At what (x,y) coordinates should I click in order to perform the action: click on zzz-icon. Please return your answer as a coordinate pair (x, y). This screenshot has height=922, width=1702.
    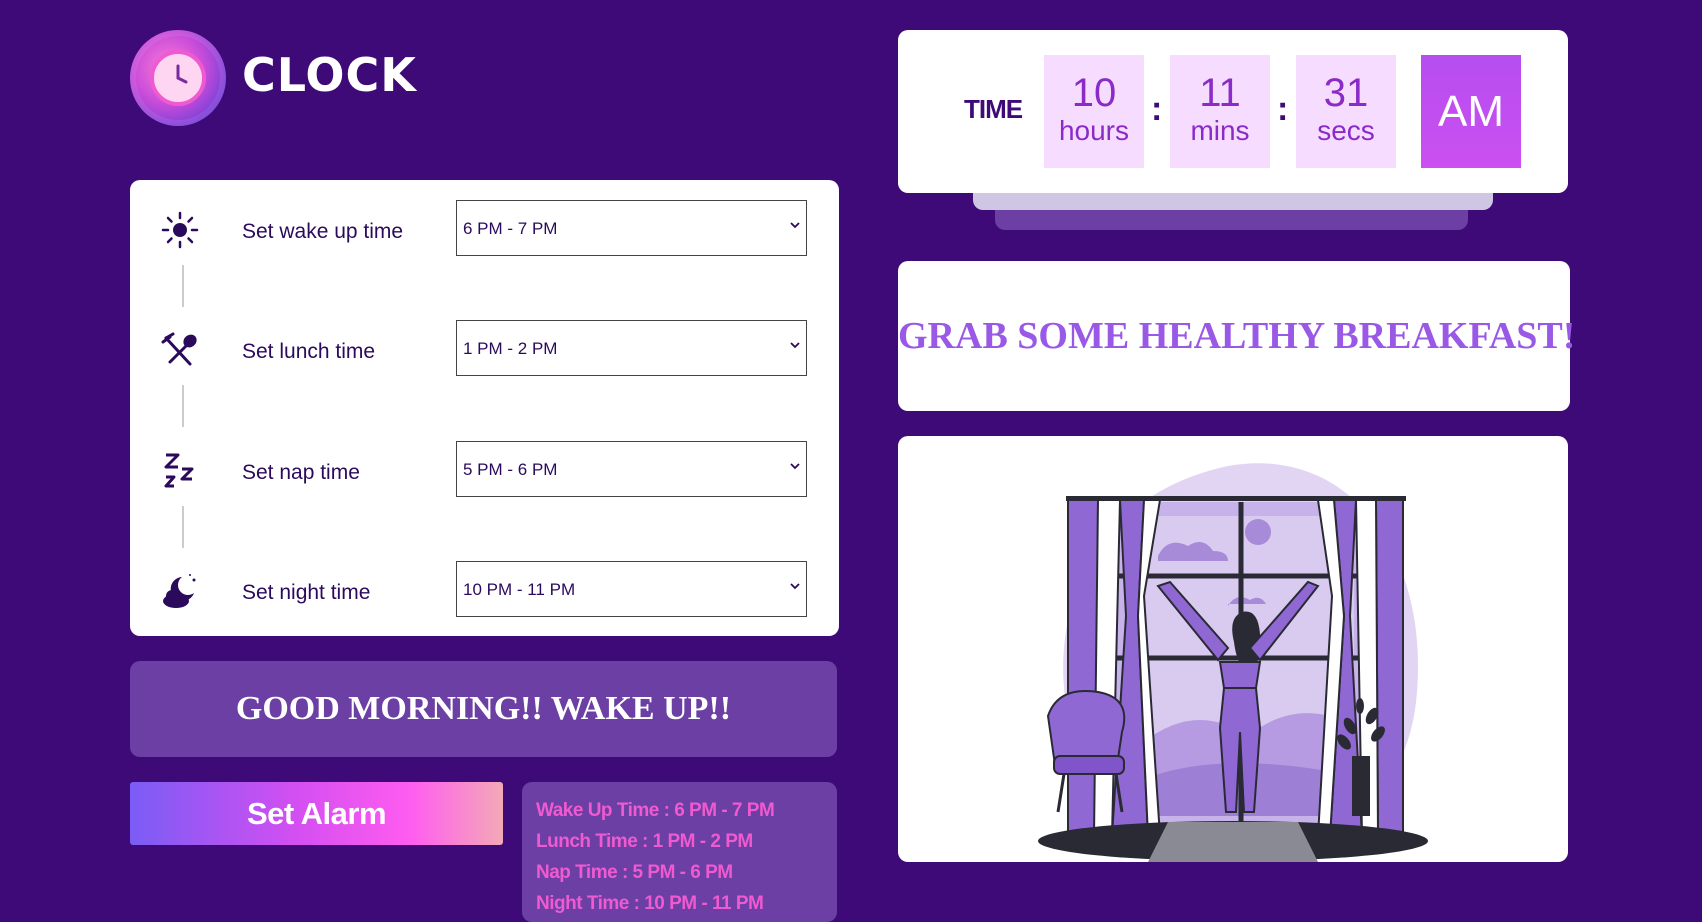
    Looking at the image, I should click on (179, 470).